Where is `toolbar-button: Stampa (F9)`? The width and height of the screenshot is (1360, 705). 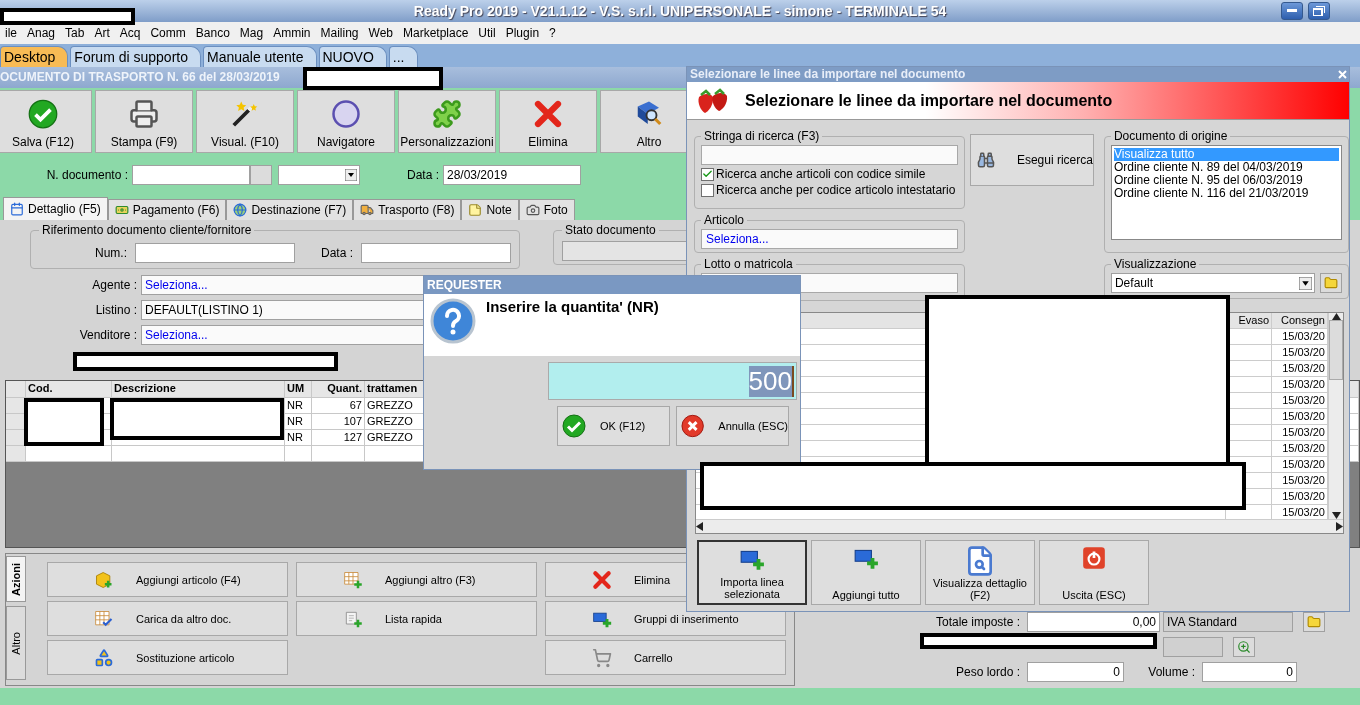
toolbar-button: Stampa (F9) is located at coordinates (144, 121).